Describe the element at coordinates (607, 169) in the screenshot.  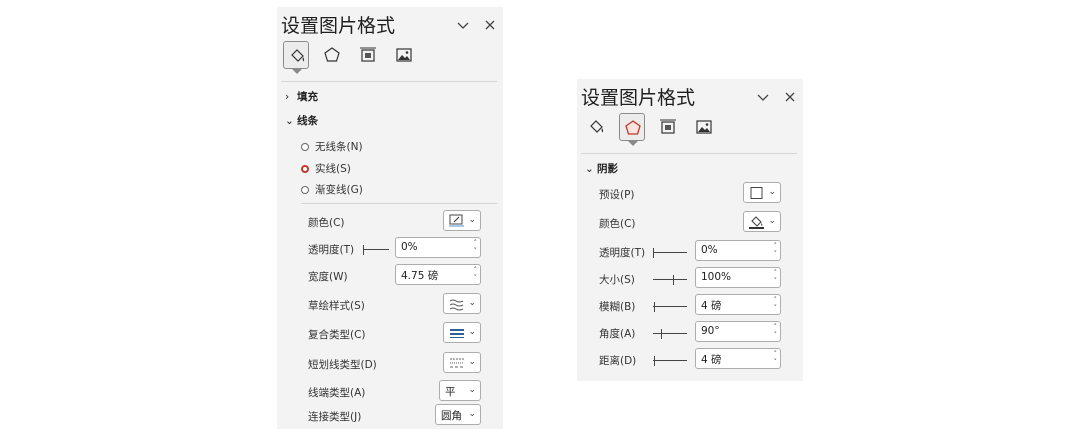
I see `section-shadow-label: 阴影` at that location.